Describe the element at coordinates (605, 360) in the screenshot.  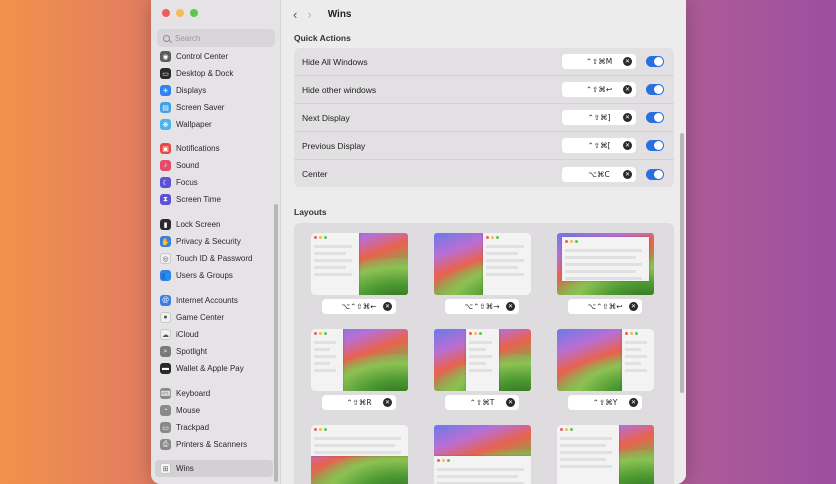
I see `layout-preview-right-third` at that location.